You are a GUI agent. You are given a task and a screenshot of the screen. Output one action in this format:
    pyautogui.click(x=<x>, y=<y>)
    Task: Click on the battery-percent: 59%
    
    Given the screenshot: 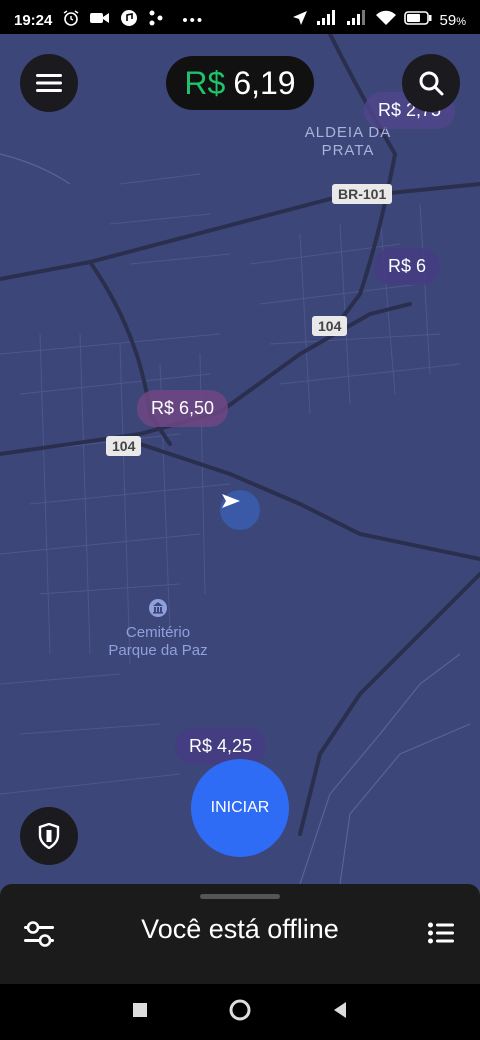 What is the action you would take?
    pyautogui.click(x=452, y=20)
    